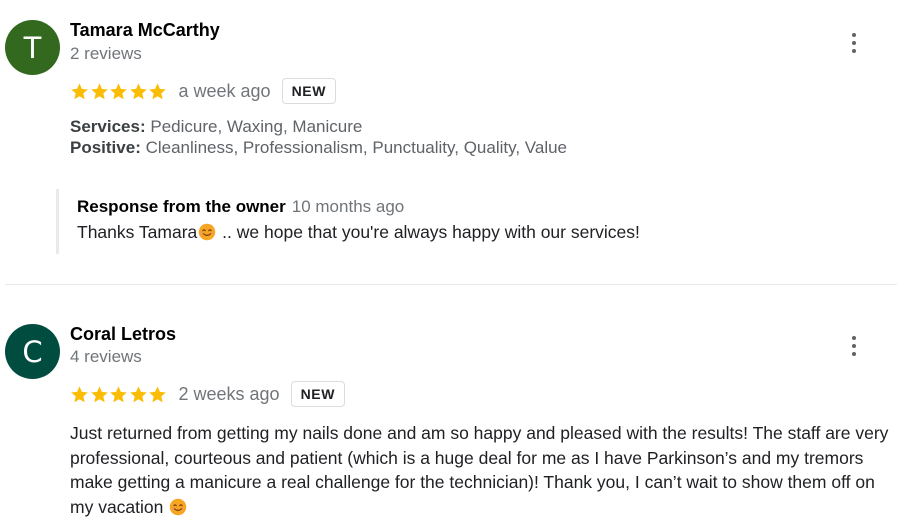 This screenshot has height=532, width=907. Describe the element at coordinates (106, 357) in the screenshot. I see `review-count: 4 reviews` at that location.